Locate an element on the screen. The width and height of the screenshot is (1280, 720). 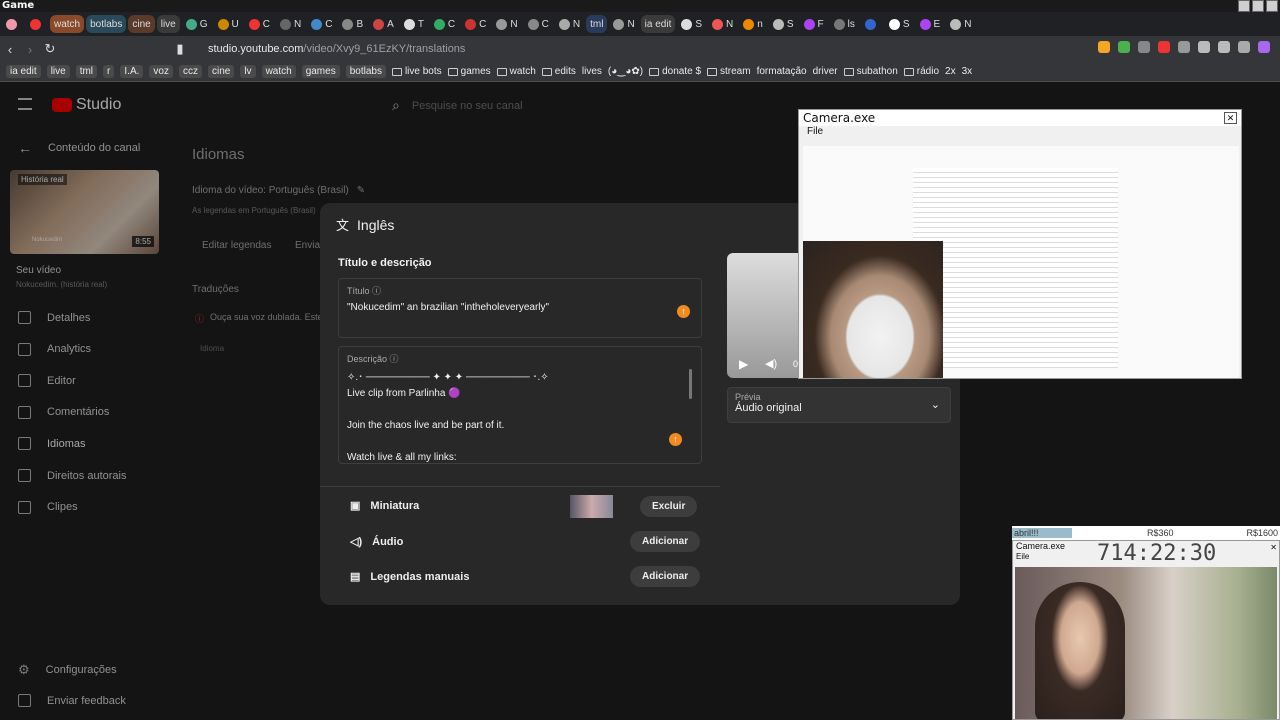
bookmark-item: stream is located at coordinates (729, 71).